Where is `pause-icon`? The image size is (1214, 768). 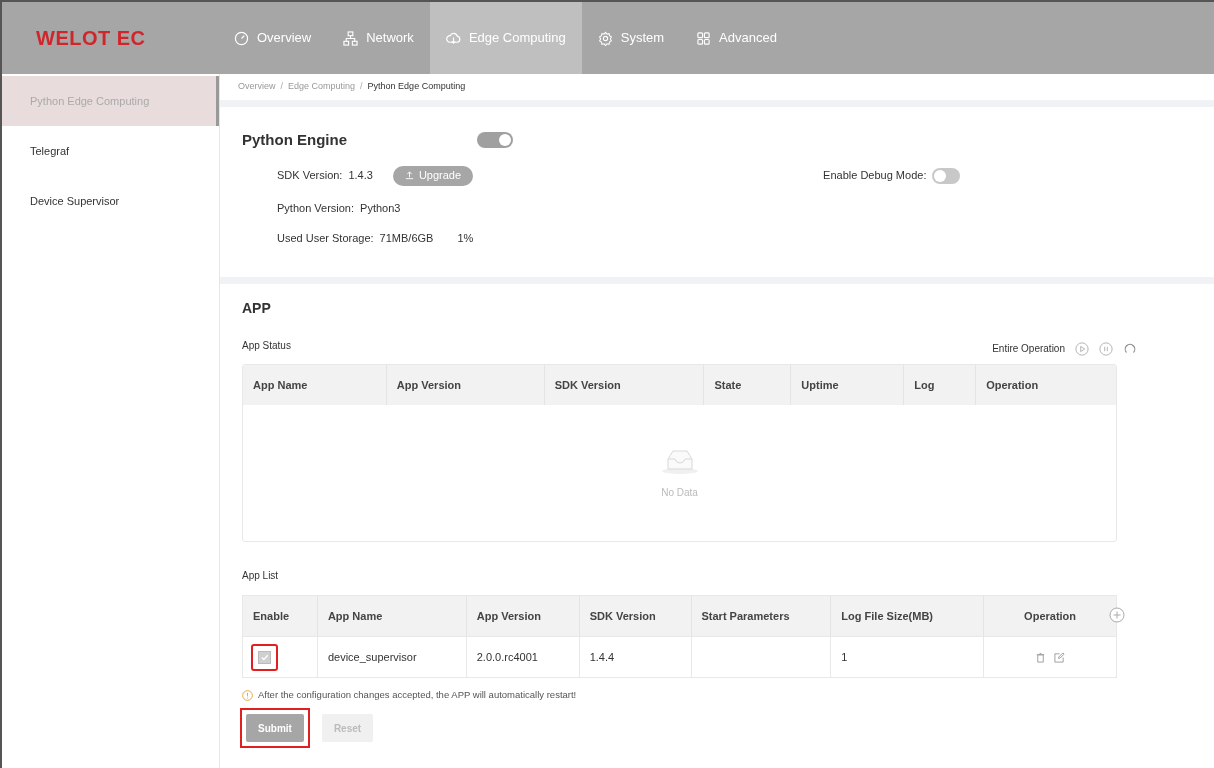 pause-icon is located at coordinates (1106, 348).